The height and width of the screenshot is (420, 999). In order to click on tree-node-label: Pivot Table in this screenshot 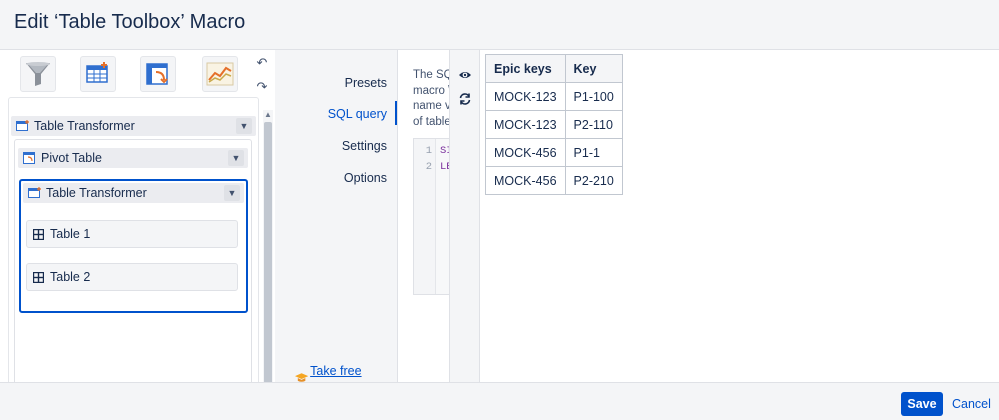, I will do `click(71, 158)`.